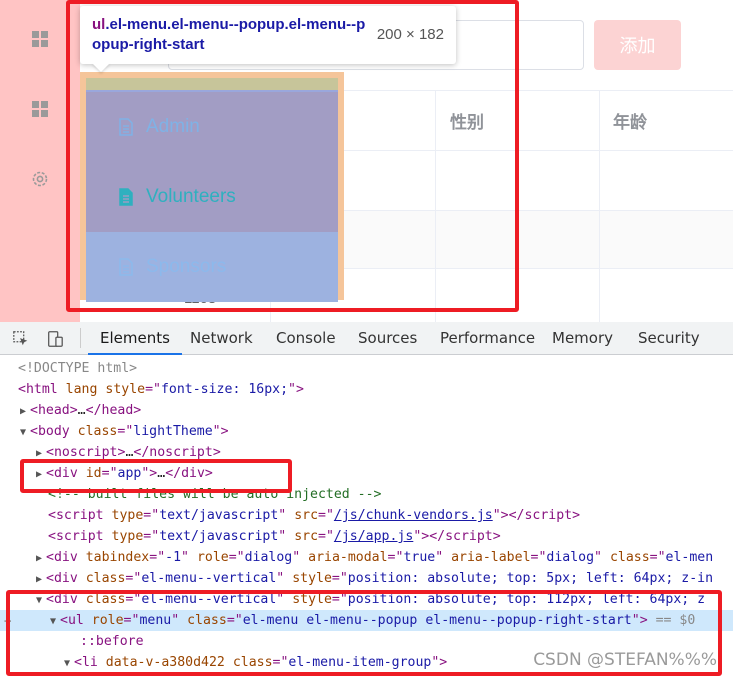 The height and width of the screenshot is (678, 733). I want to click on dom-node: <html lang style="font-size: 16px;">, so click(366, 389).